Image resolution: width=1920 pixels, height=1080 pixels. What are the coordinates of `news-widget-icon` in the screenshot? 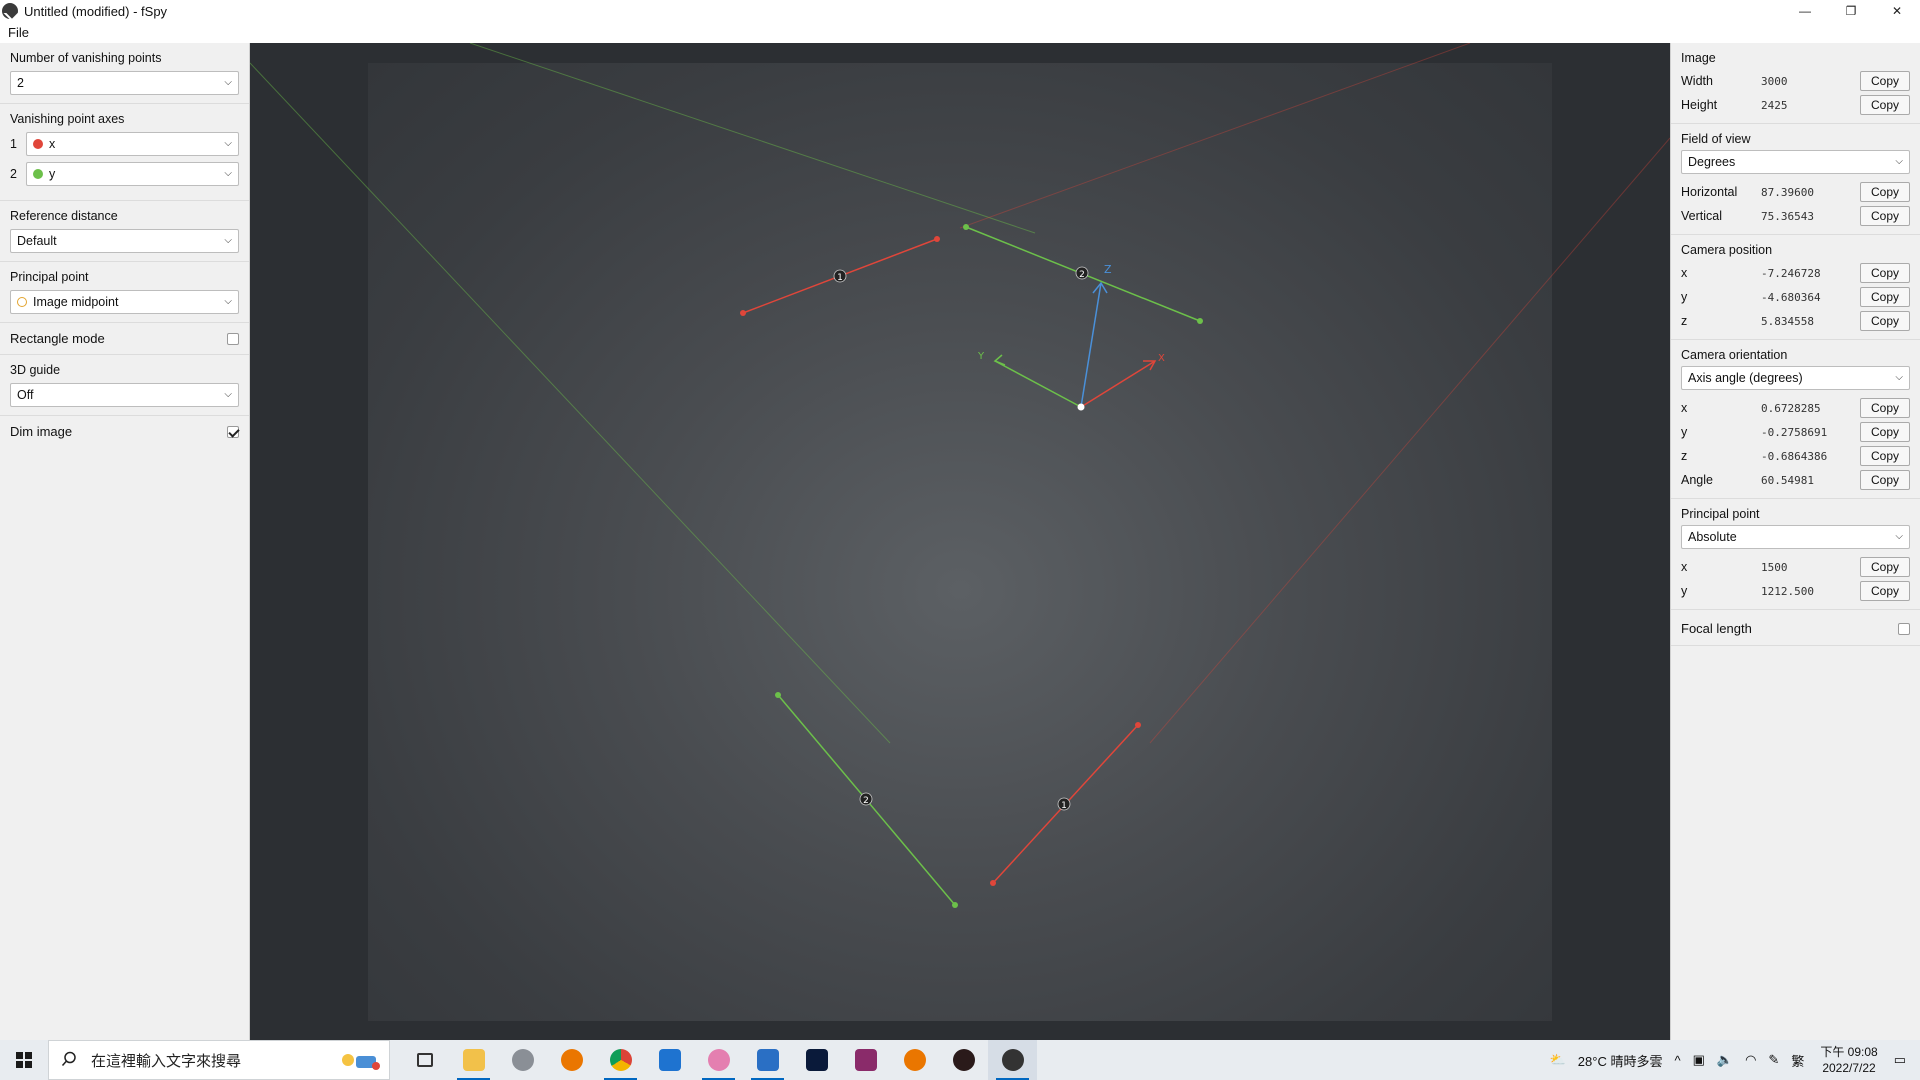 It's located at (359, 1060).